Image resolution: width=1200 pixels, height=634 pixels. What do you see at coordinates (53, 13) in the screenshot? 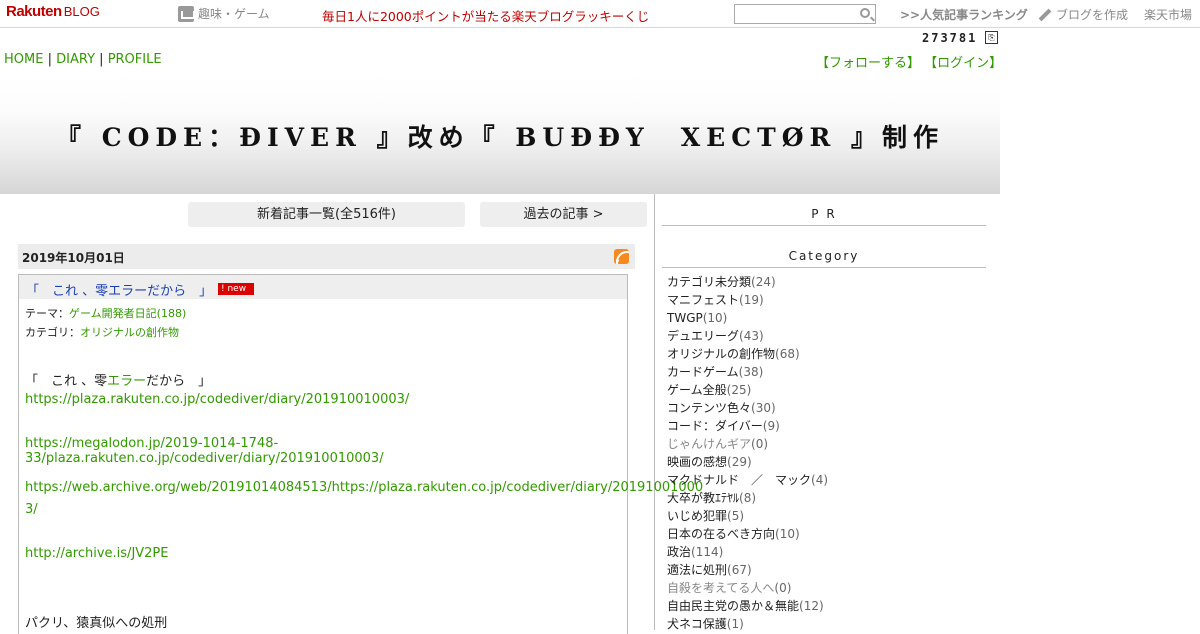
I see `rakuten-blog-logo: Rakuten BLOG` at bounding box center [53, 13].